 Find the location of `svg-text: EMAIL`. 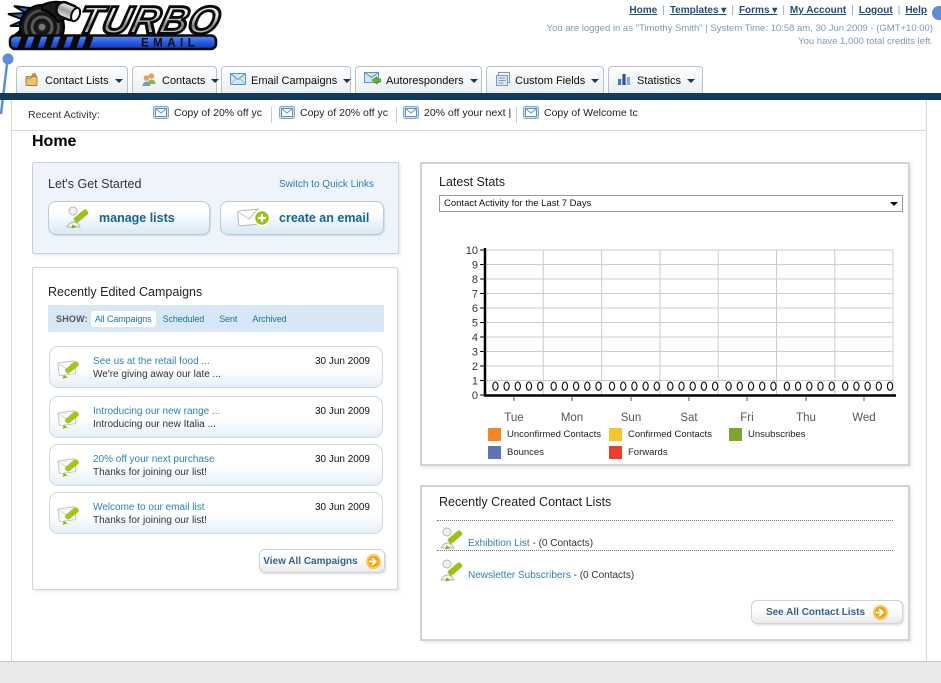

svg-text: EMAIL is located at coordinates (170, 44).